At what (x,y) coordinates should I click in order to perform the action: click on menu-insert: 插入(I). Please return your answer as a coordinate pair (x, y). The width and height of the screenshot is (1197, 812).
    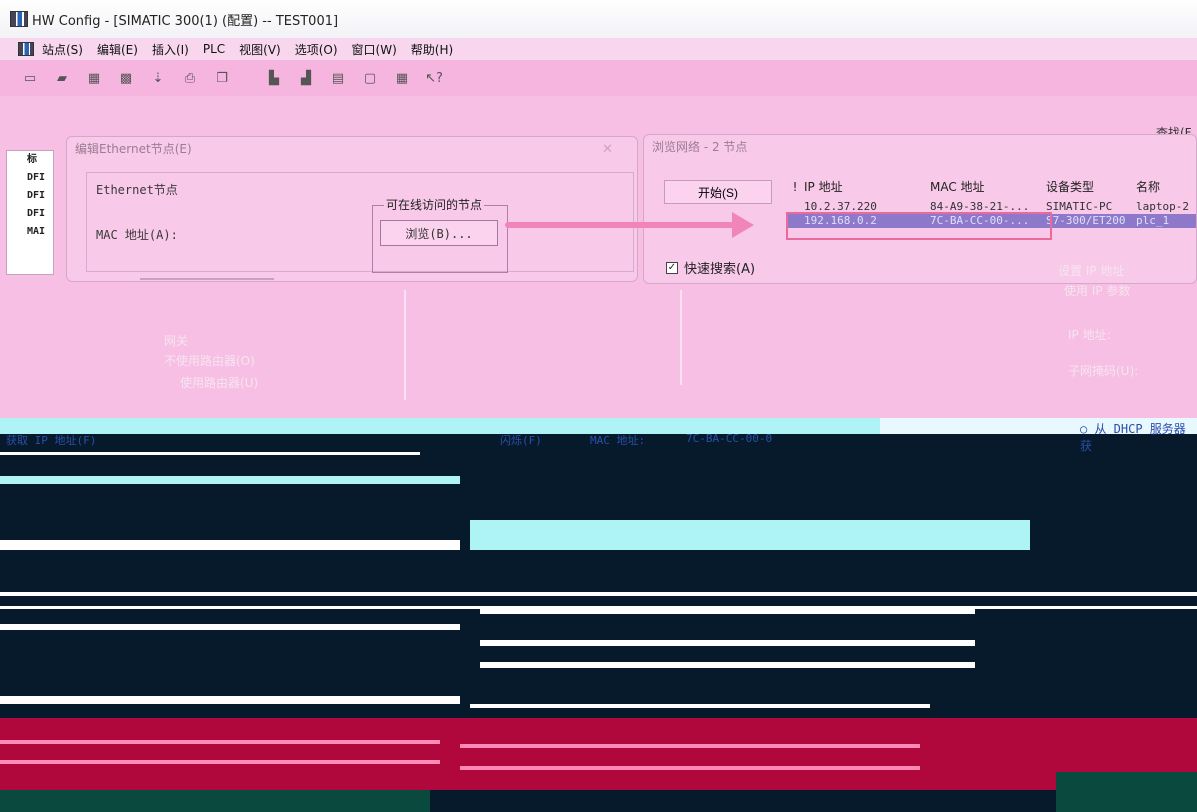
    Looking at the image, I should click on (170, 49).